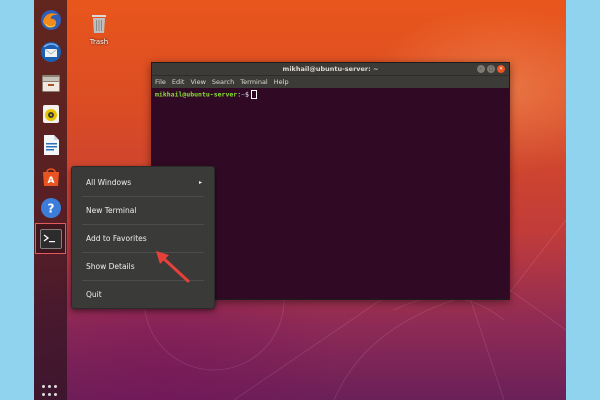 The width and height of the screenshot is (600, 400). Describe the element at coordinates (223, 82) in the screenshot. I see `menu-search: Search` at that location.